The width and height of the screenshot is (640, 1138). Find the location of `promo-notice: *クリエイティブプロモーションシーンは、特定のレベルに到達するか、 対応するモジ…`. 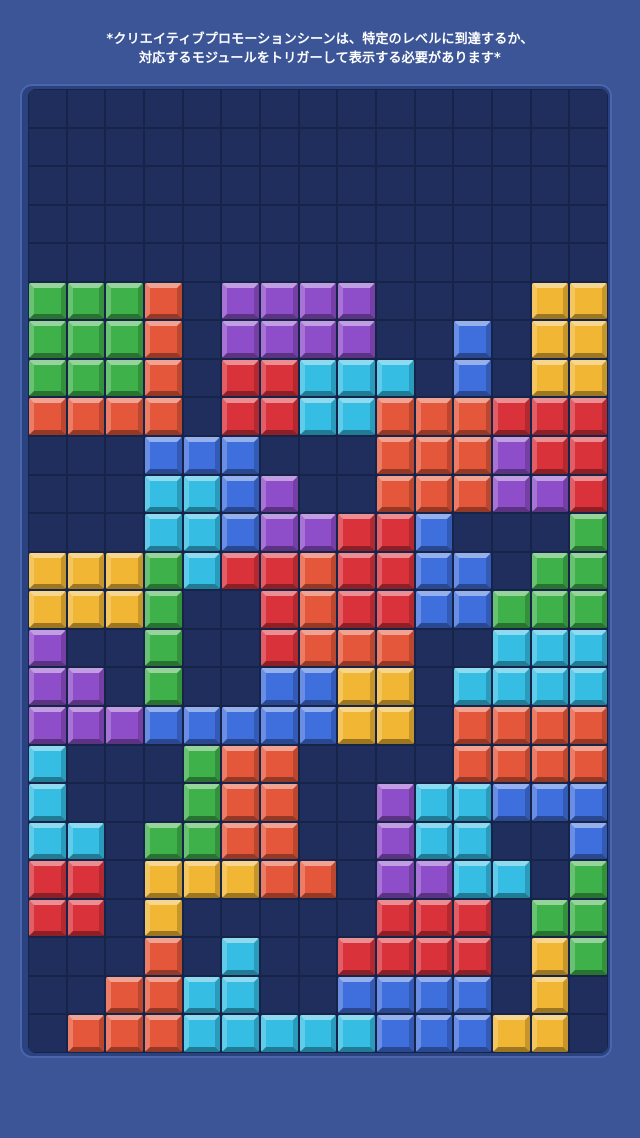

promo-notice: *クリエイティブプロモーションシーンは、特定のレベルに到達するか、 対応するモジ… is located at coordinates (320, 49).